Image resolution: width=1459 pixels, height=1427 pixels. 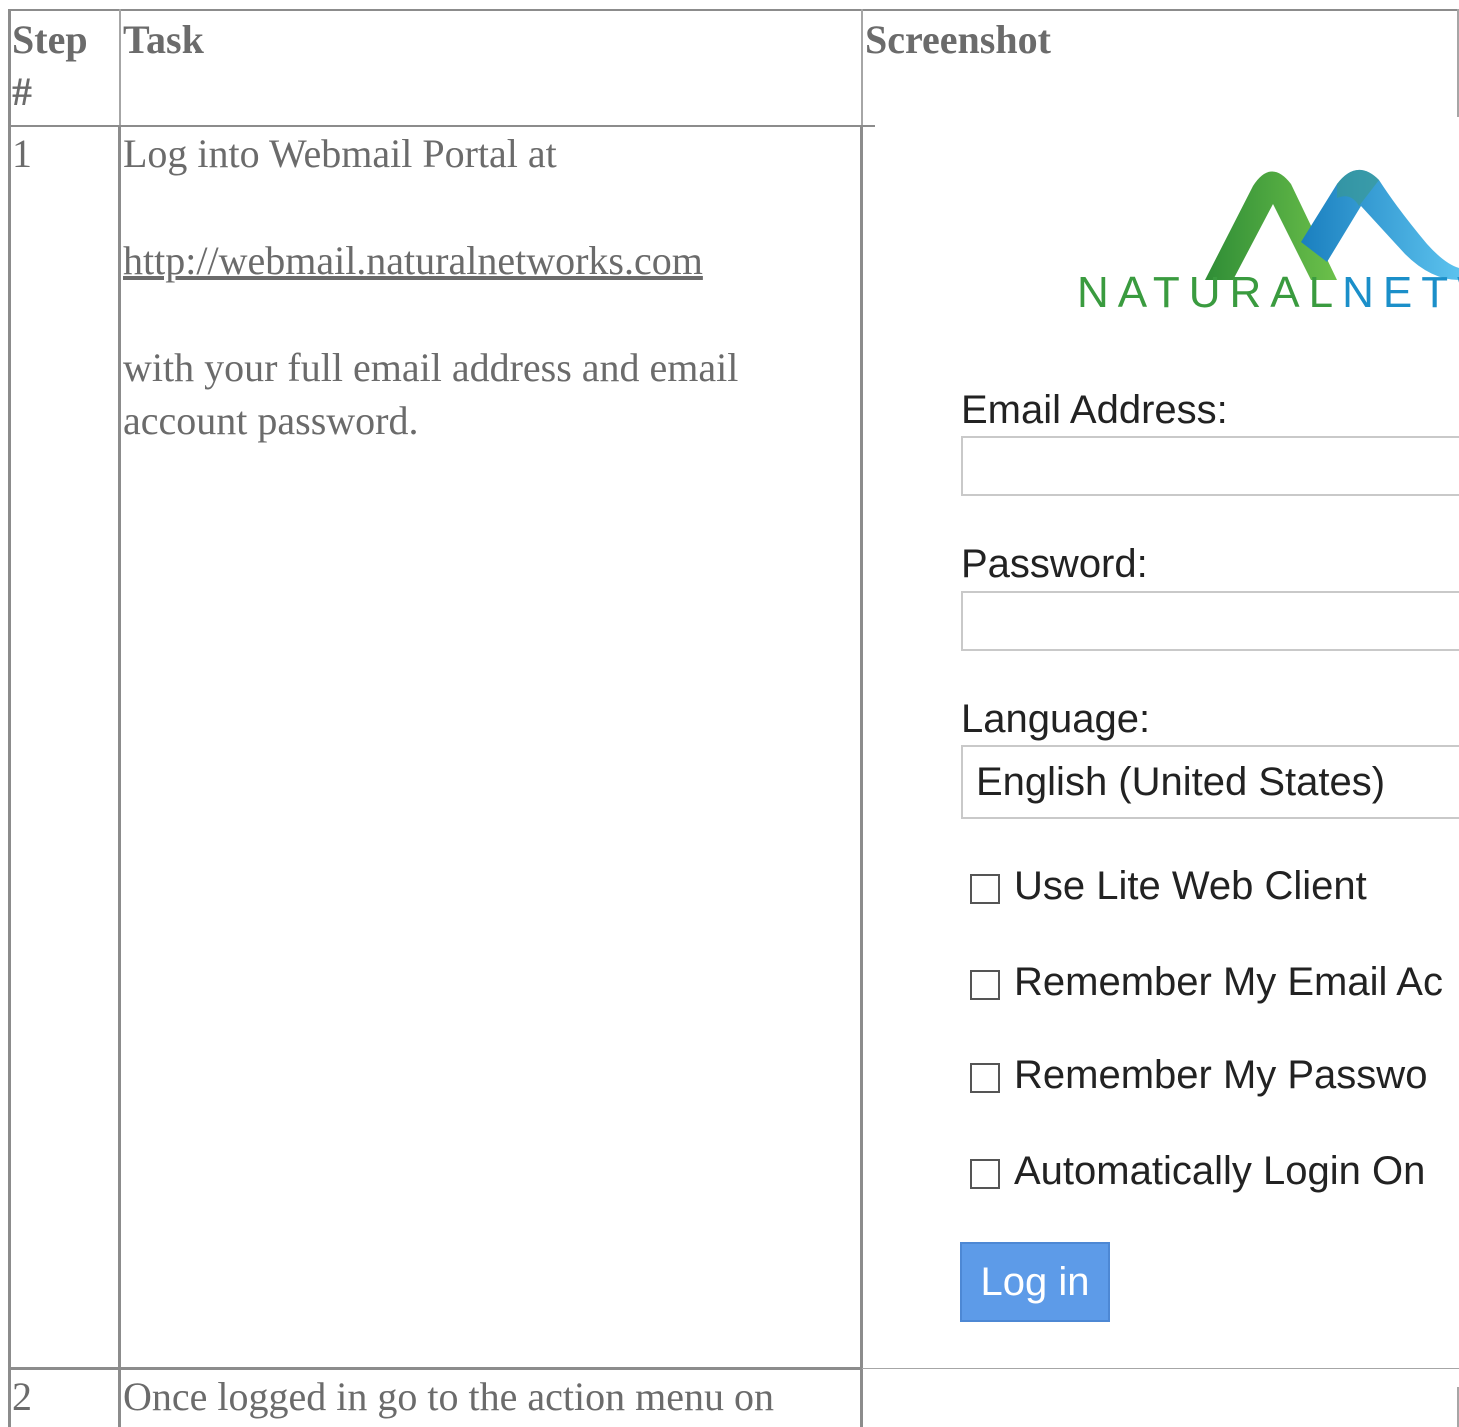 What do you see at coordinates (862, 68) in the screenshot?
I see `col-divider-task` at bounding box center [862, 68].